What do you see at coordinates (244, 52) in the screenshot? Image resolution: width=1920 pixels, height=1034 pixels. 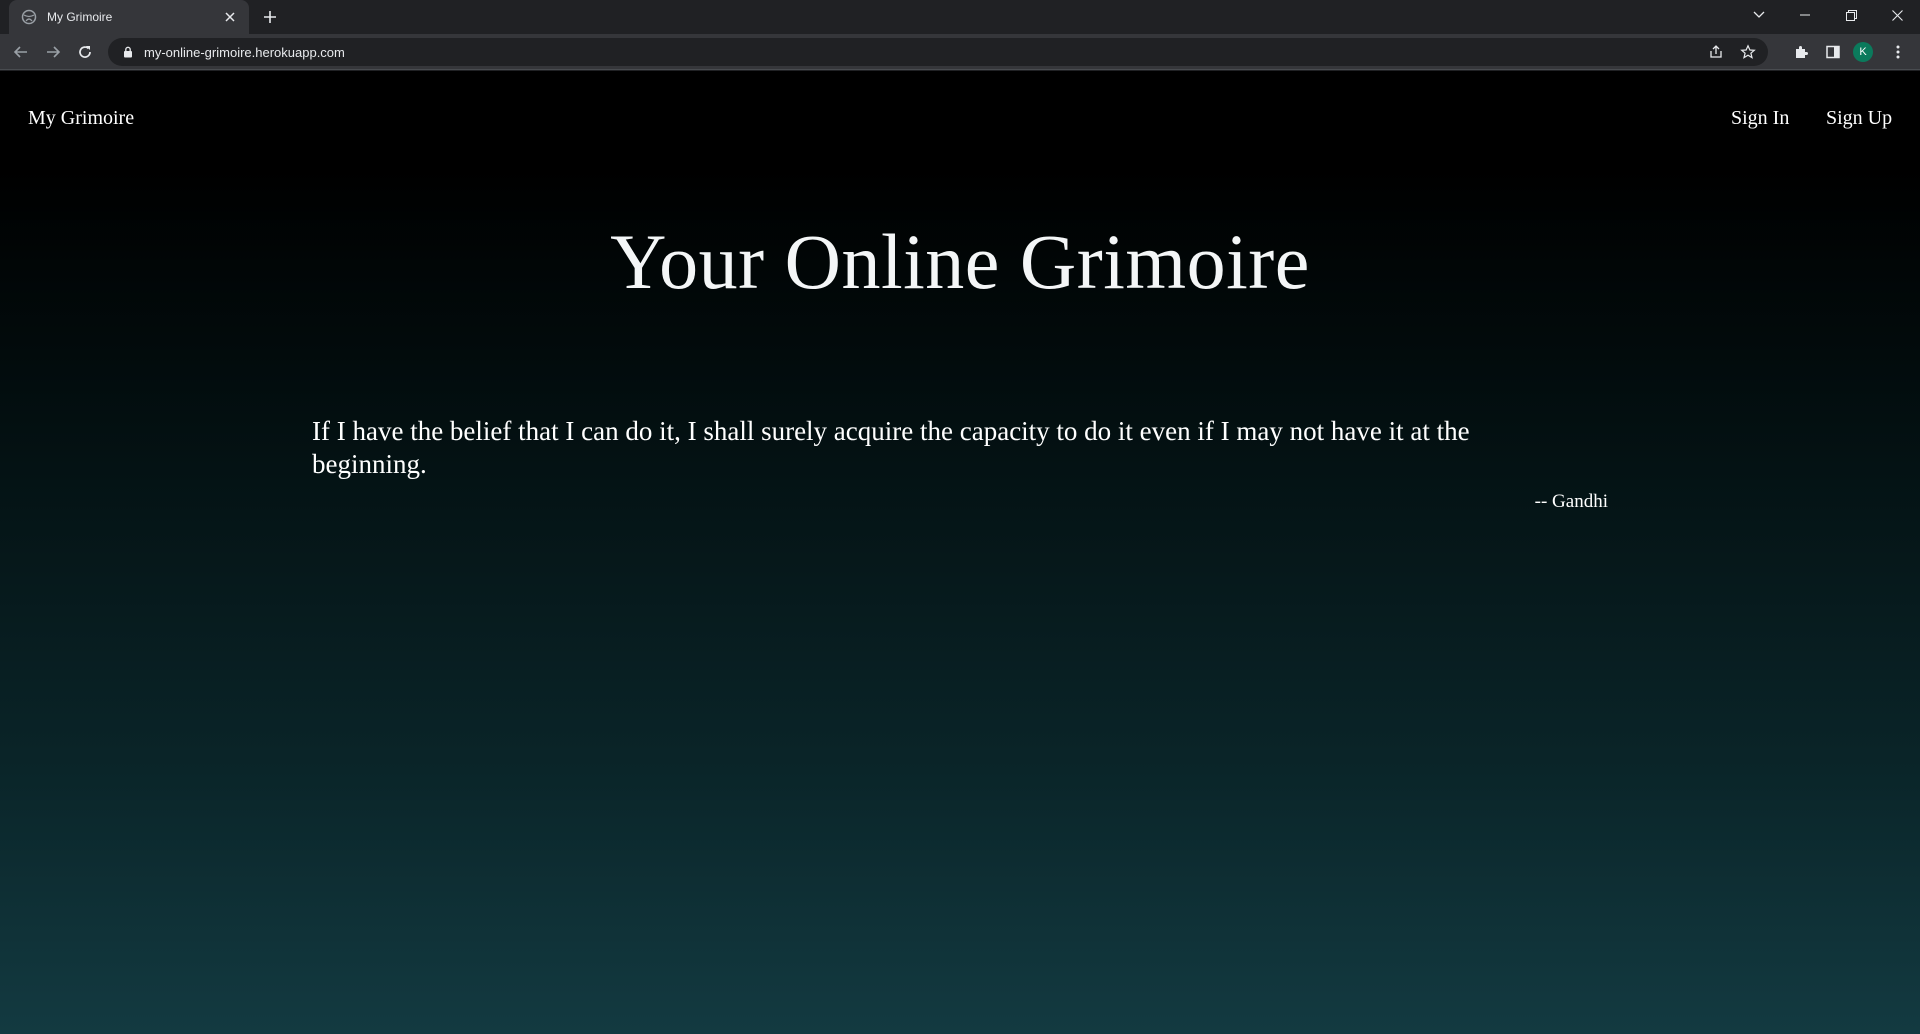 I see `url-text: my-online-grimoire.herokuapp.com` at bounding box center [244, 52].